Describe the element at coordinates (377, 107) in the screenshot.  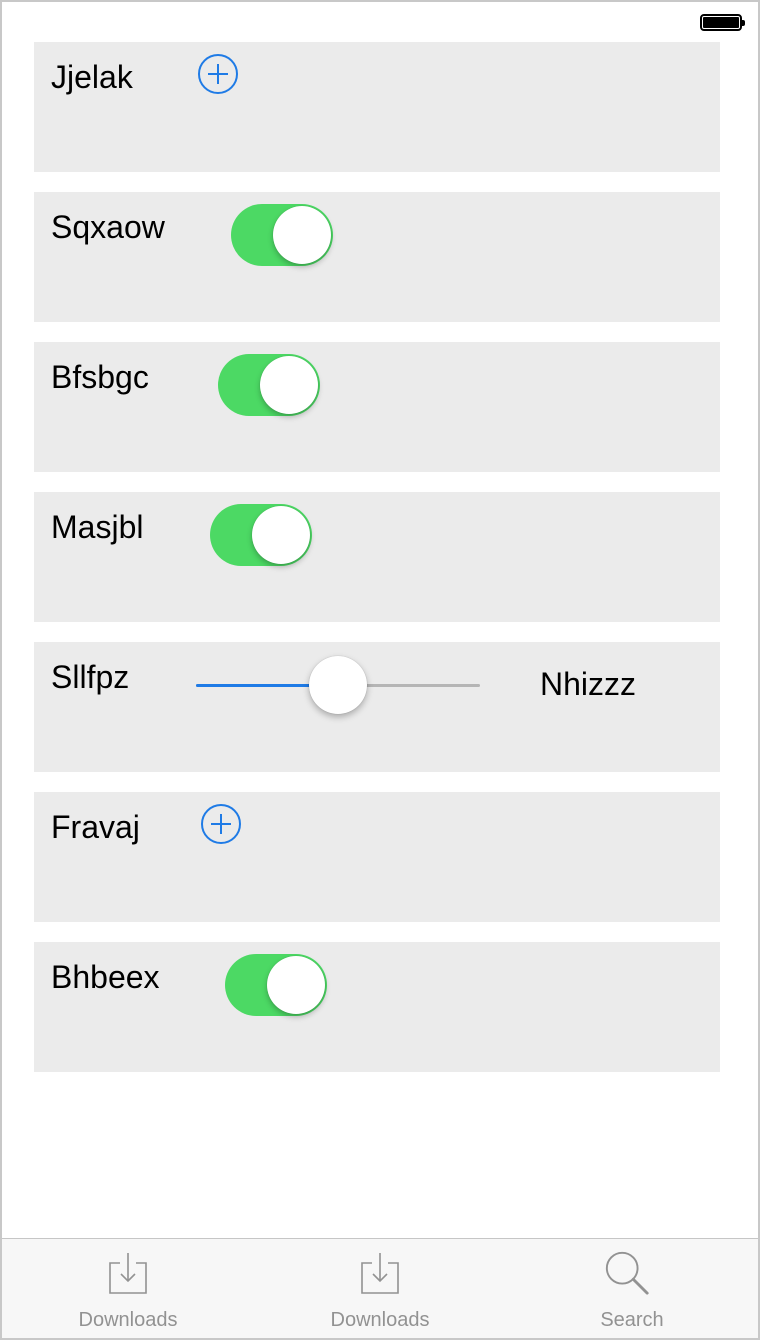
I see `settings-row-jjelak: Jjelak` at that location.